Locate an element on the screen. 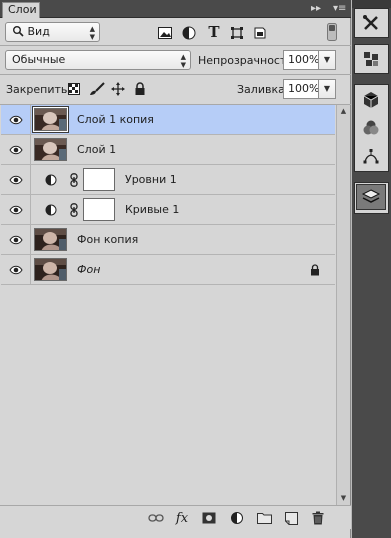 This screenshot has height=538, width=391. paths-icon is located at coordinates (371, 156).